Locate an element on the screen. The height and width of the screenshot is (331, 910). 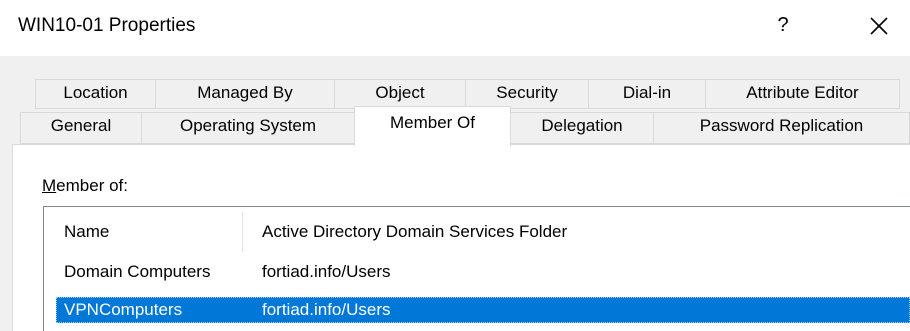
member-of-label: Member of: is located at coordinates (85, 186).